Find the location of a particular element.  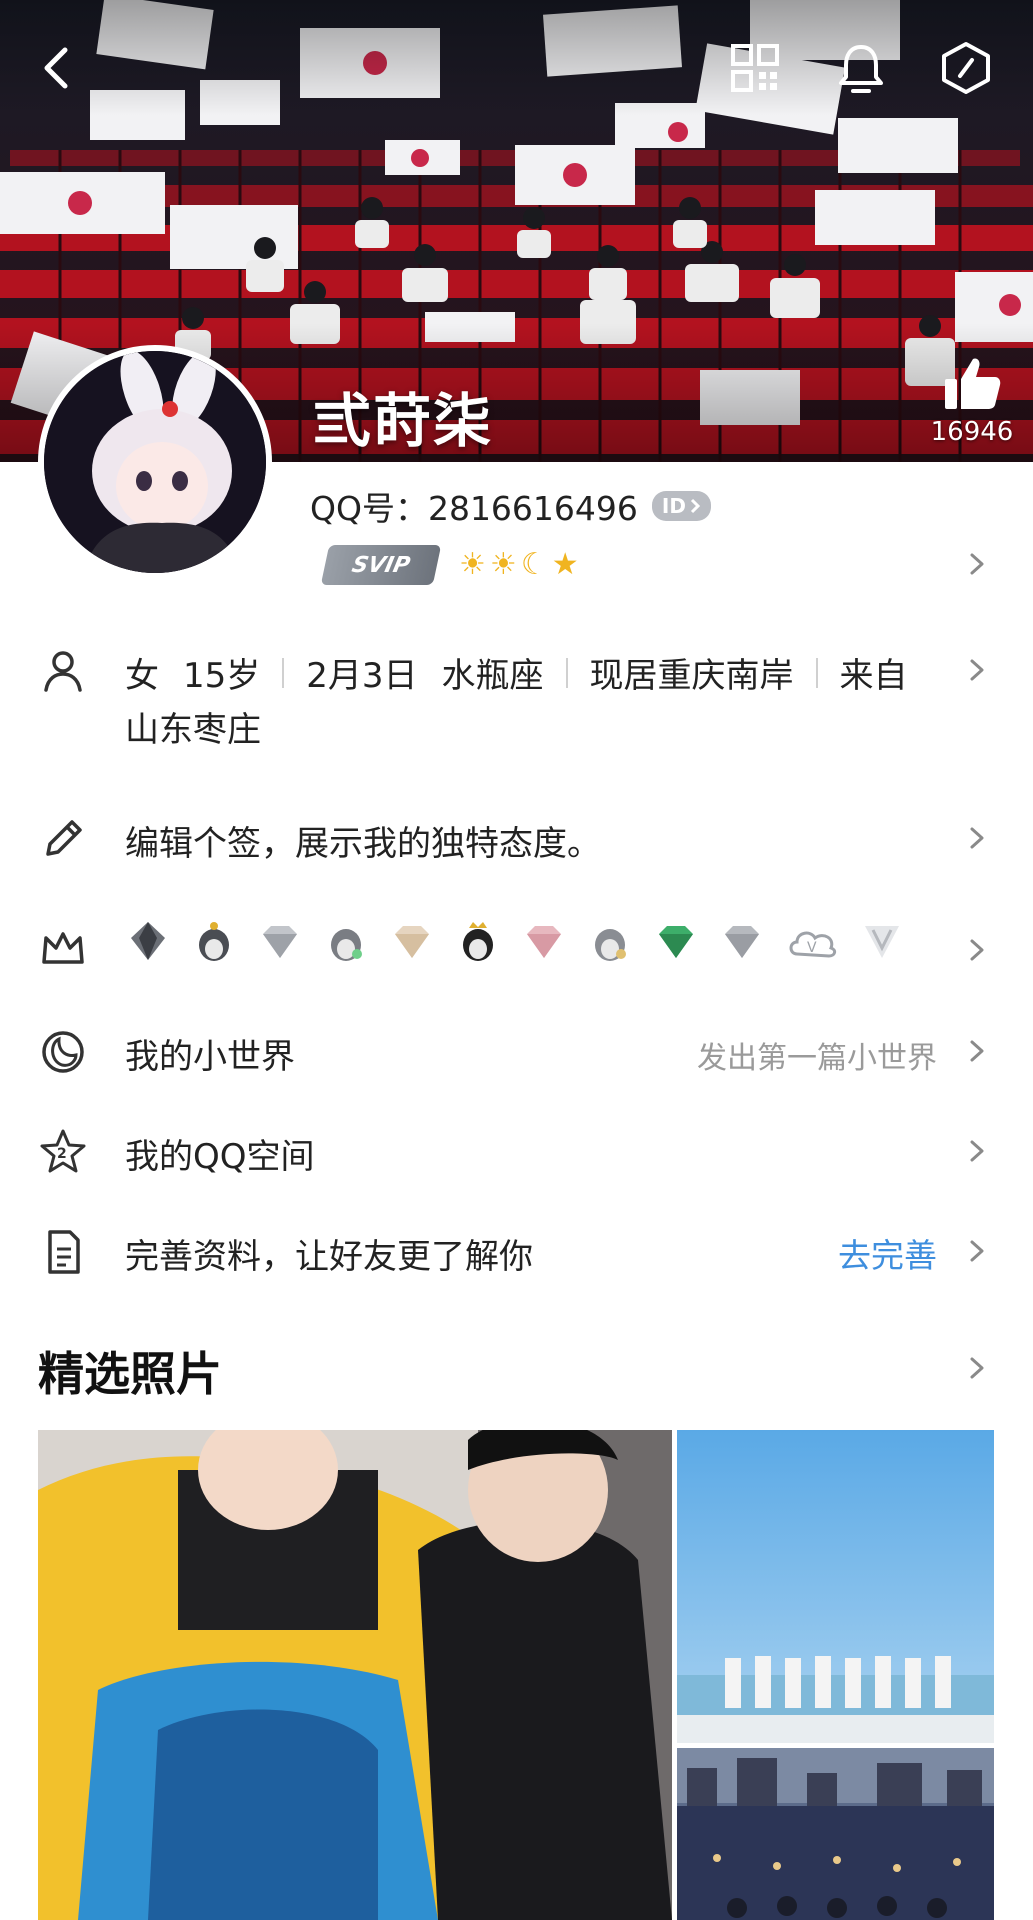

signature-row: 编辑个签，展示我的独特态度。 is located at coordinates (516, 840).